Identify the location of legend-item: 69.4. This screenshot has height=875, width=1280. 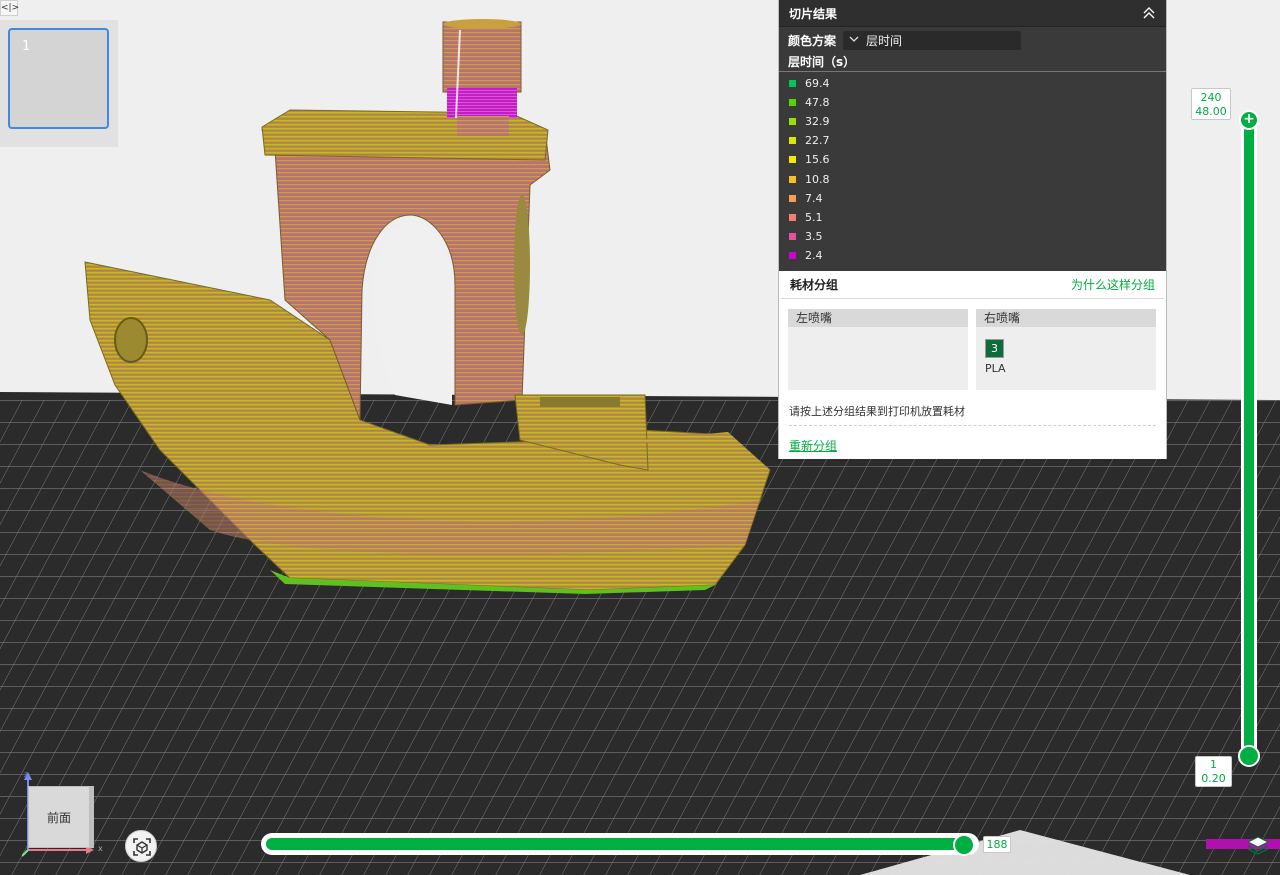
(977, 83).